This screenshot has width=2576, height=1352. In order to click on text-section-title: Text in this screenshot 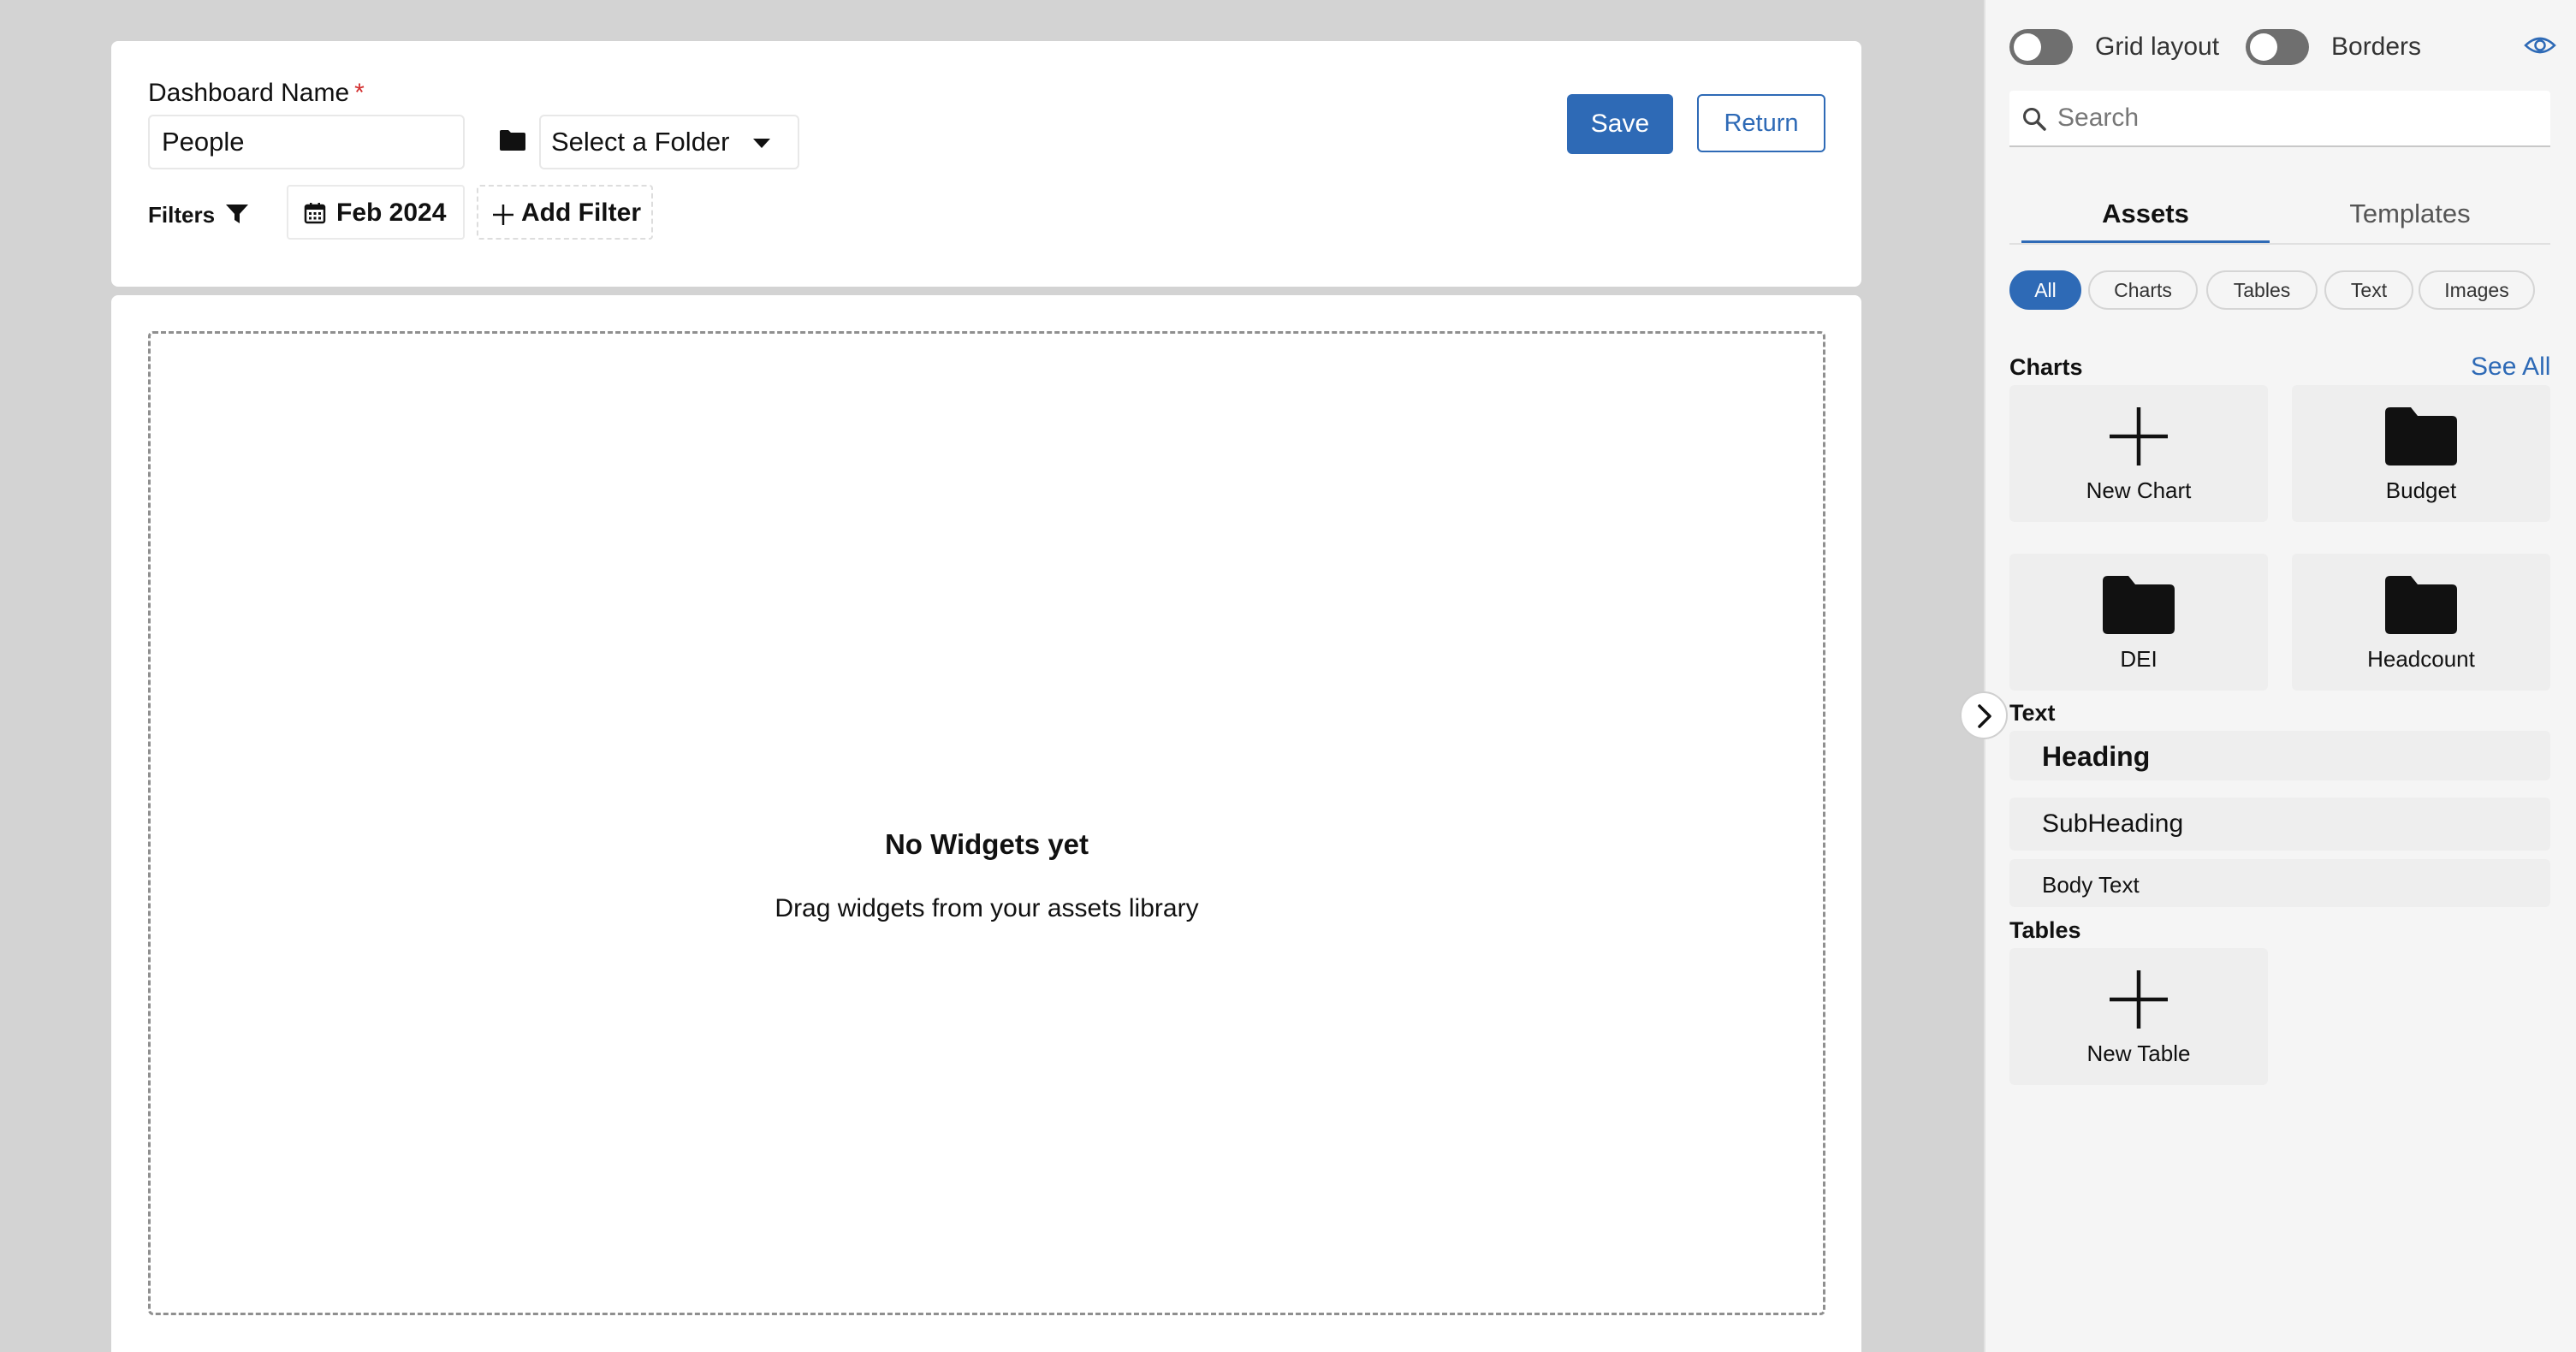, I will do `click(2032, 713)`.